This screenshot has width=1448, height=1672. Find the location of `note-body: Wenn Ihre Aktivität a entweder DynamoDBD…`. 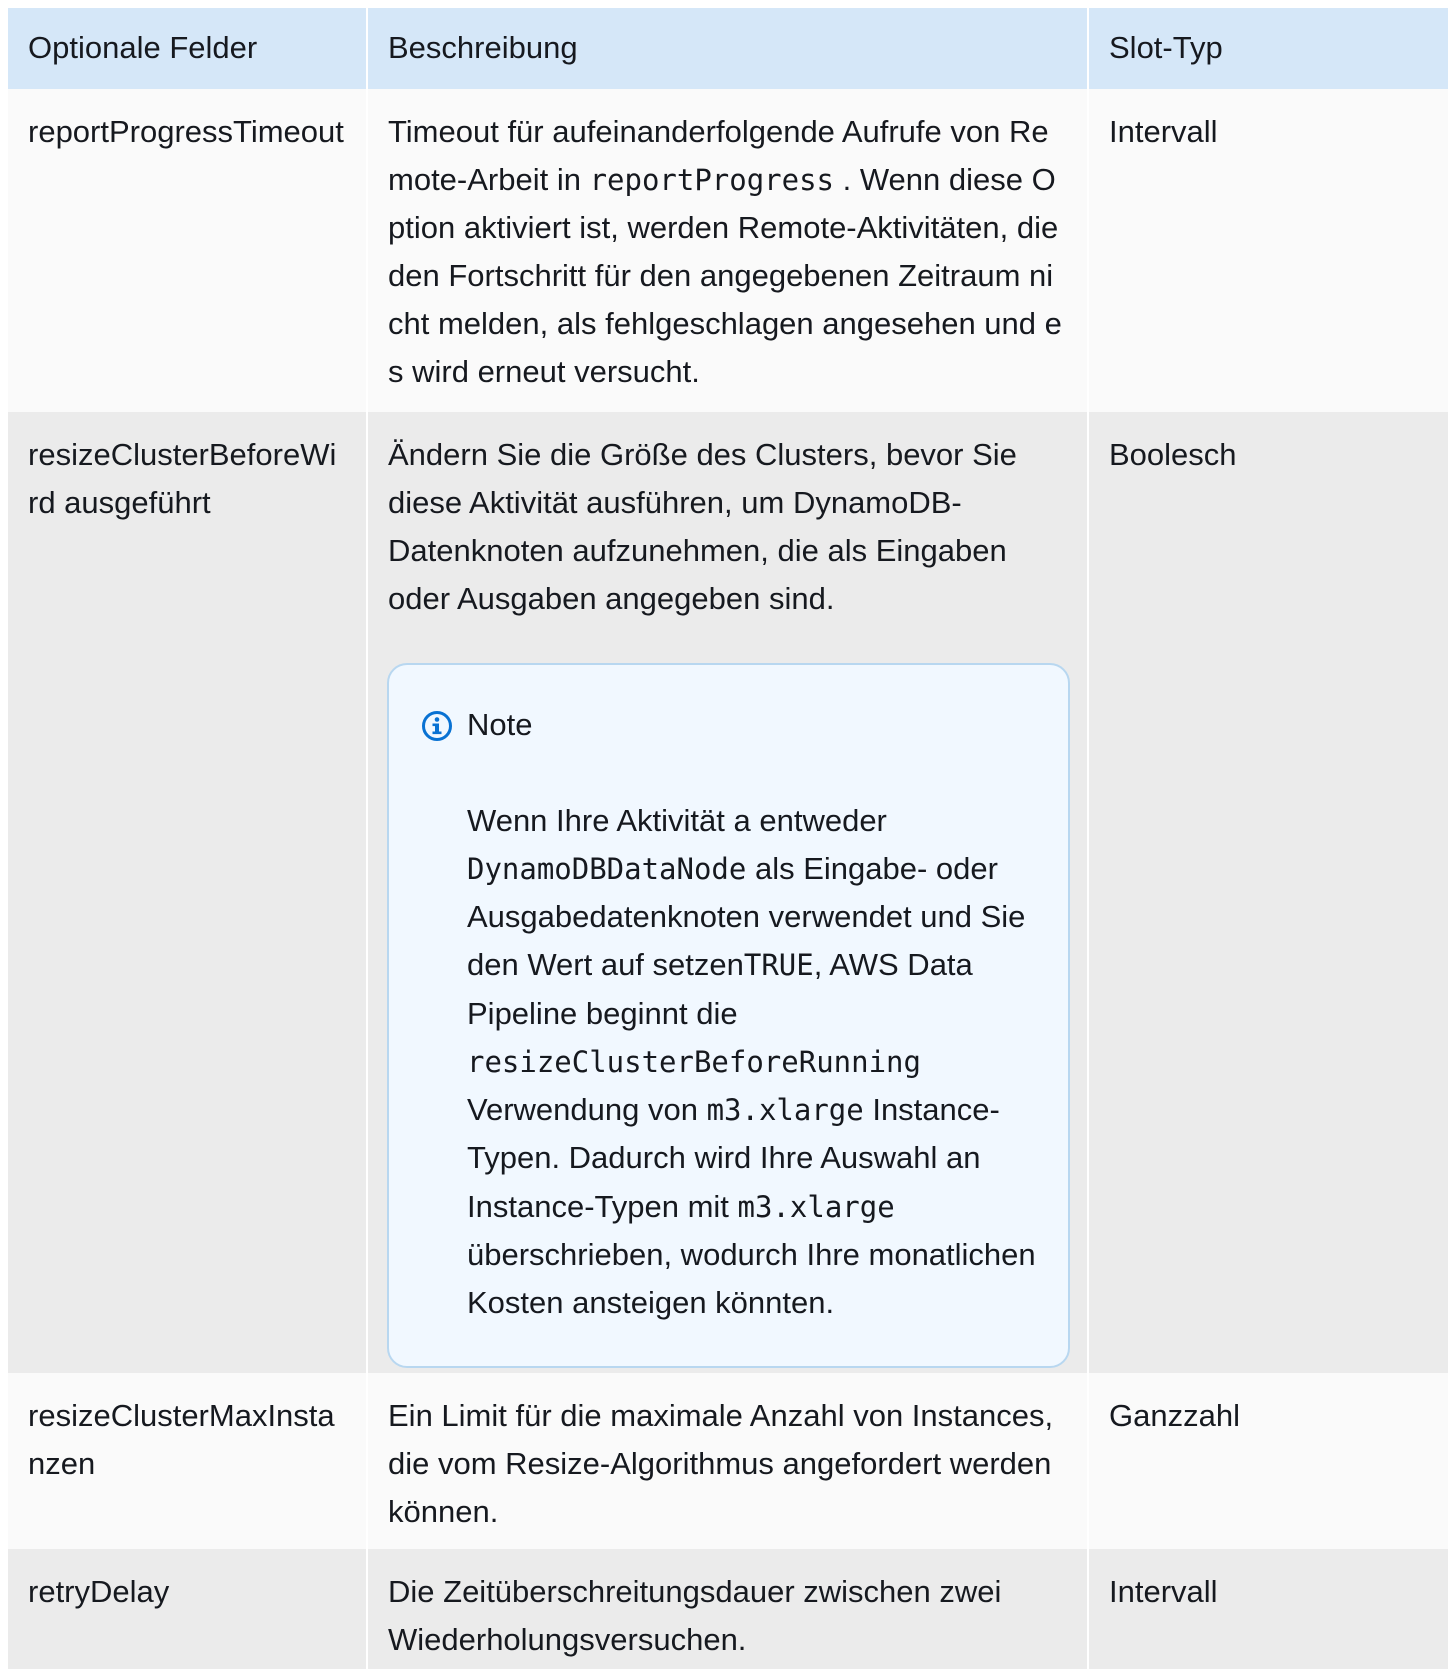

note-body: Wenn Ihre Aktivität a entweder DynamoDBD… is located at coordinates (755, 1081).